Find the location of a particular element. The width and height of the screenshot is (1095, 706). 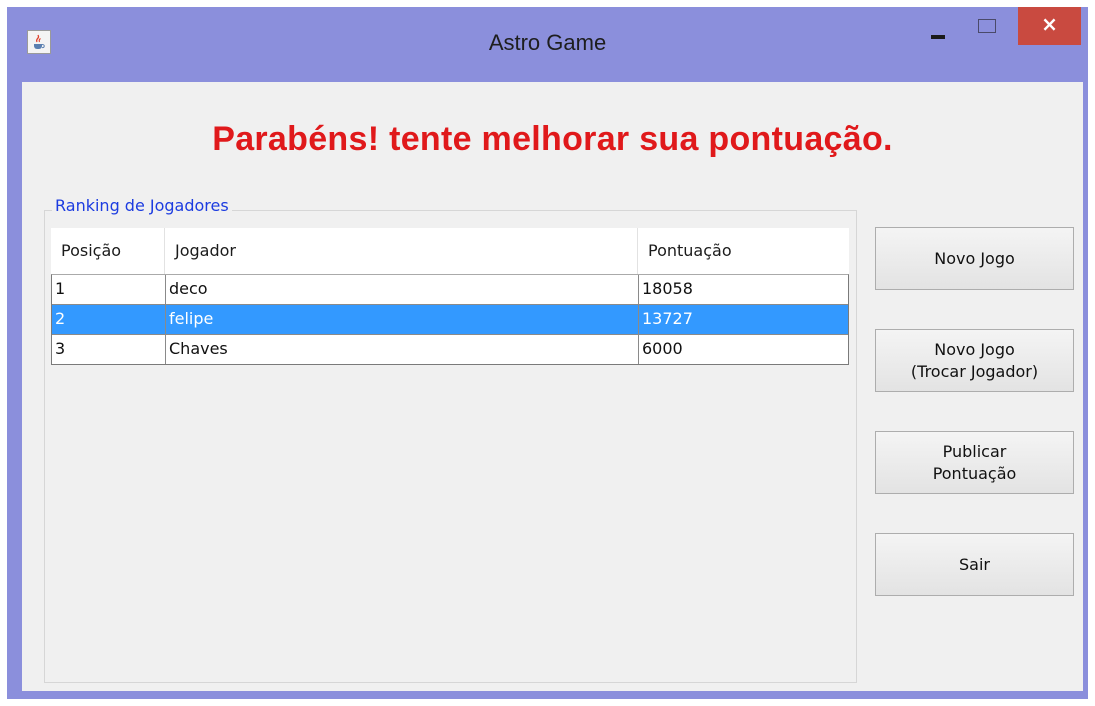

close-button: × is located at coordinates (1049, 26).